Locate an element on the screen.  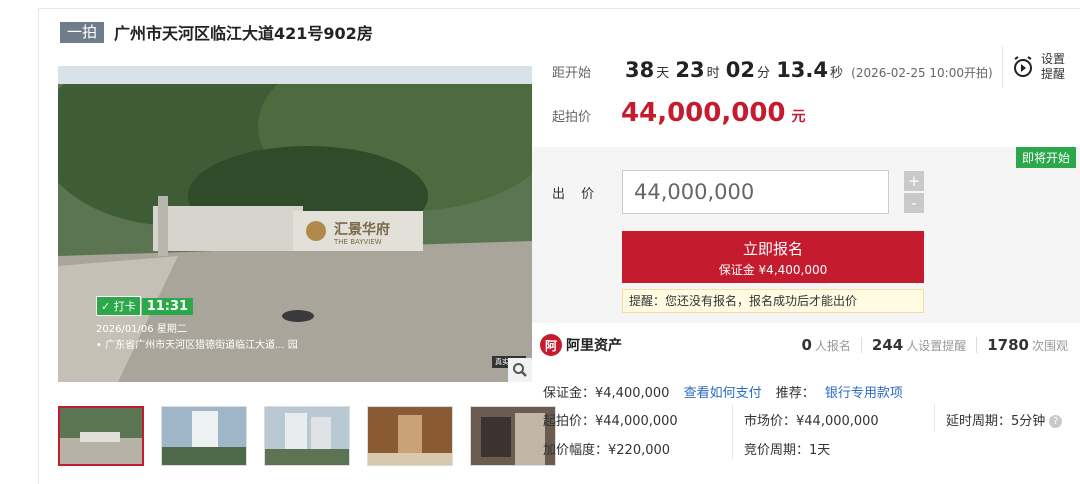
register-tip: 提醒：您还没有报名，报名成功后才能出价 is located at coordinates (773, 301).